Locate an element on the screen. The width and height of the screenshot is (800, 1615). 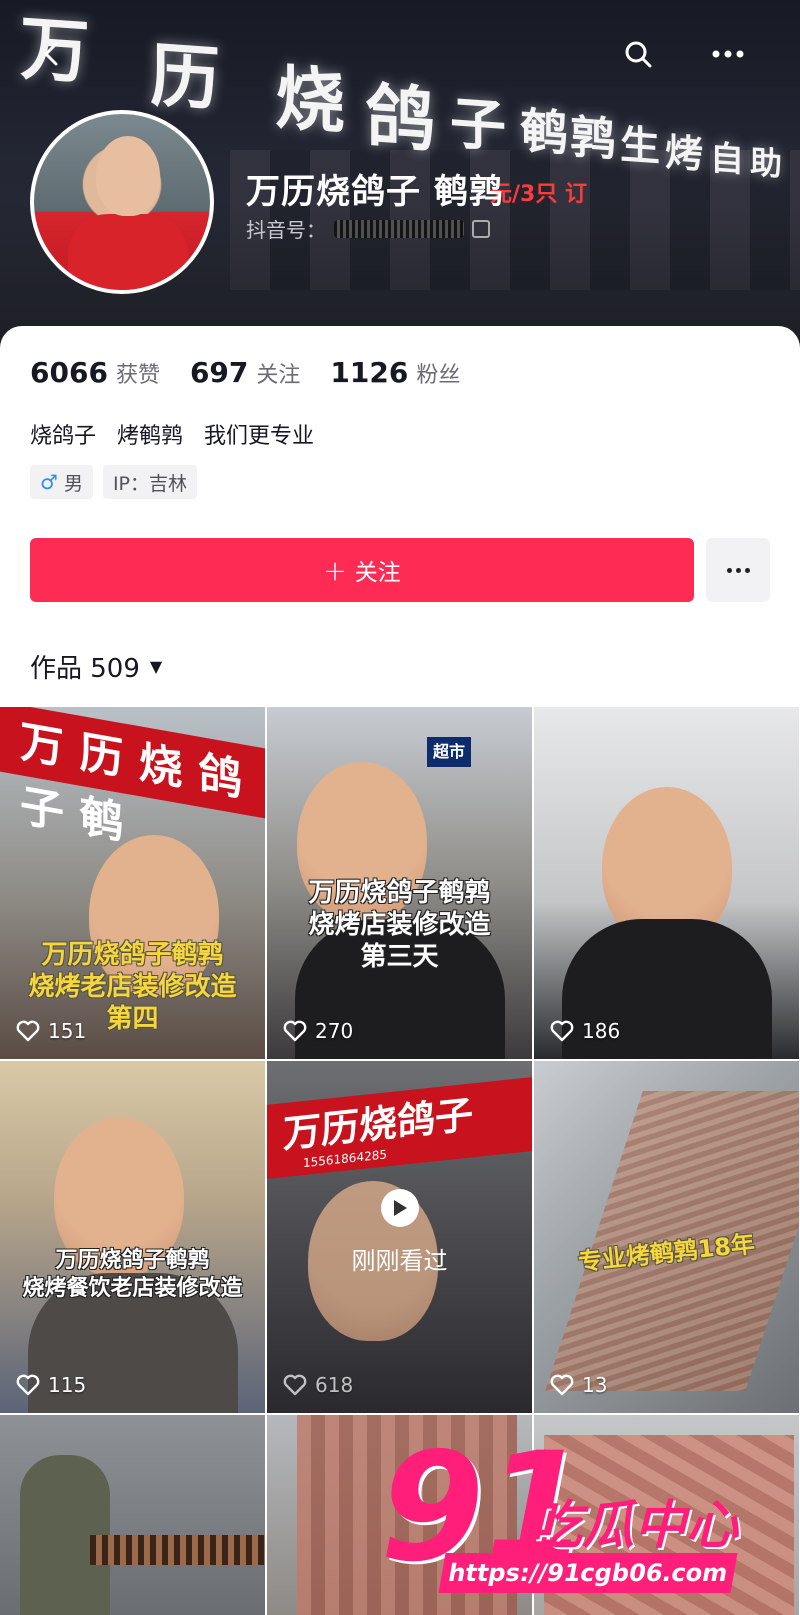
profile-more-button is located at coordinates (738, 570).